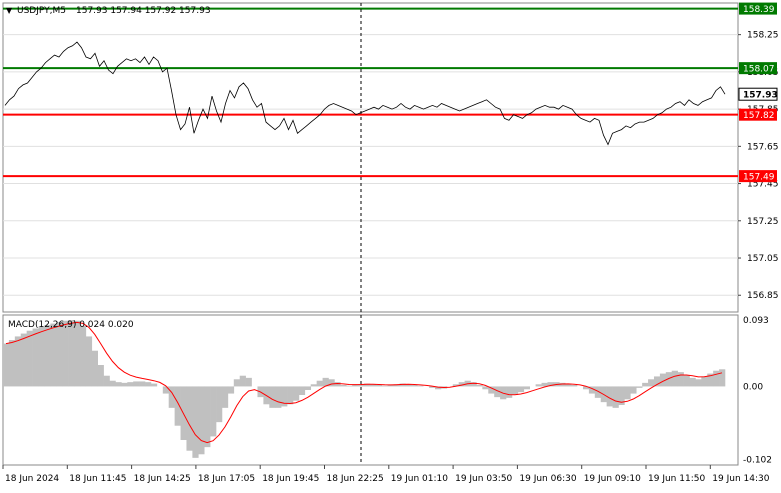 This screenshot has height=493, width=781. I want to click on macd-label: MACD(12,26,9) 0.024 0.020, so click(71, 325).